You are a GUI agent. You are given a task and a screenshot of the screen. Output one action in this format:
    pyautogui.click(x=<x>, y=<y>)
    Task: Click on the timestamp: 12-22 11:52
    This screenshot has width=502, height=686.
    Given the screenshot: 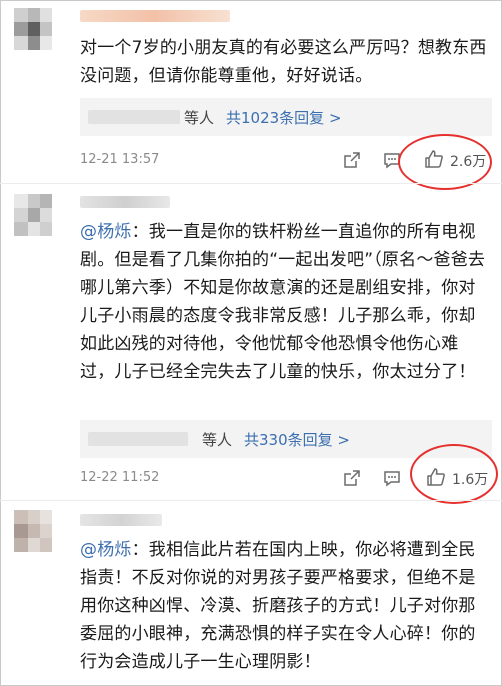 What is the action you would take?
    pyautogui.click(x=120, y=477)
    